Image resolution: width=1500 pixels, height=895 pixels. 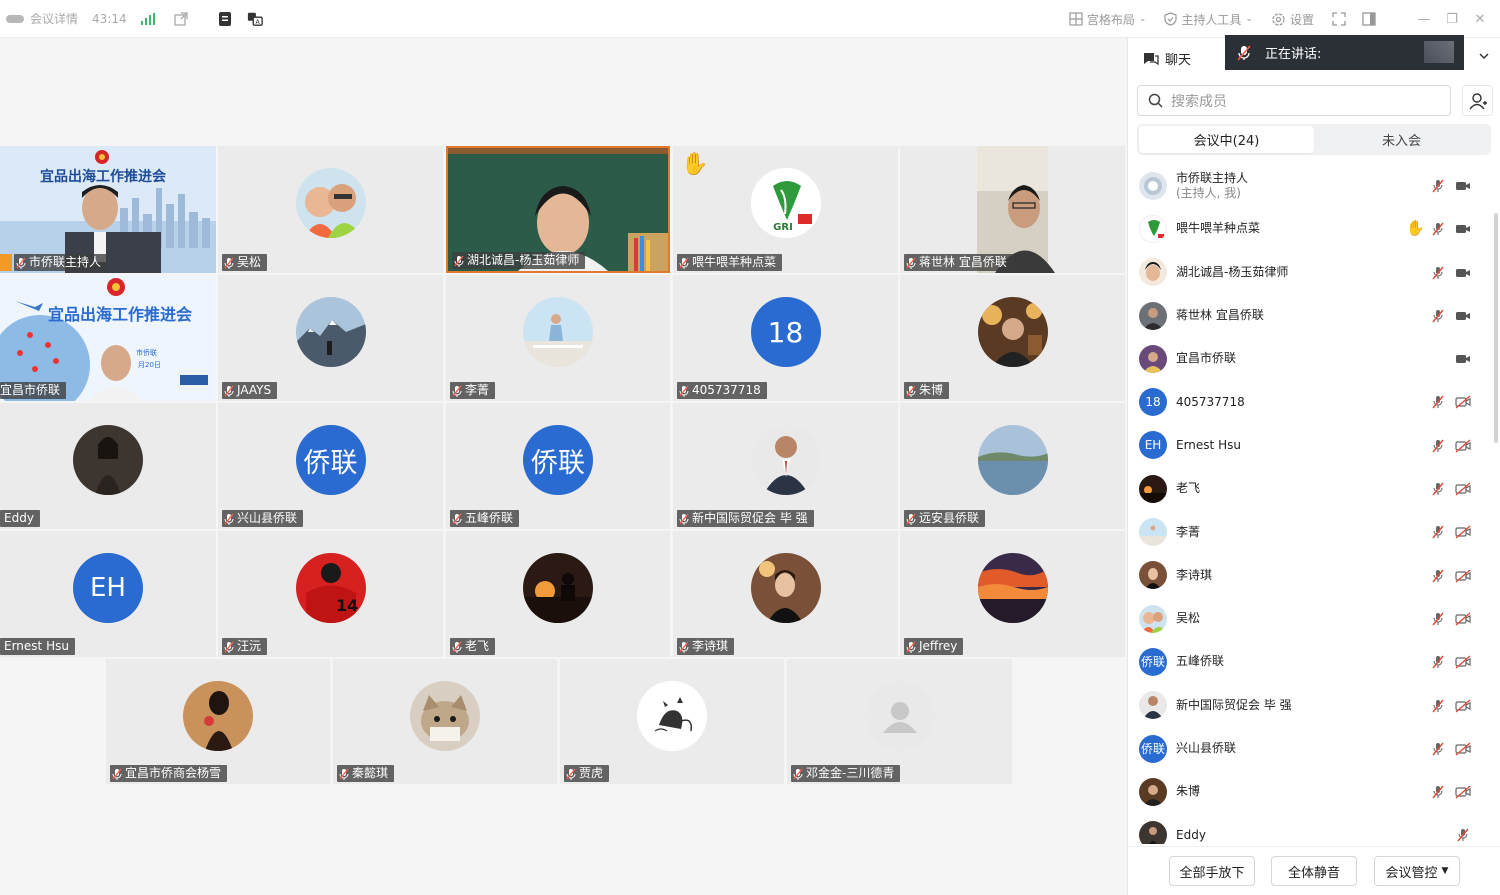 I want to click on translate-icon: A, so click(x=255, y=19).